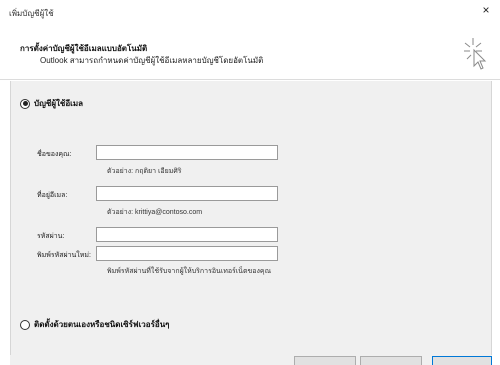 The image size is (500, 365). Describe the element at coordinates (391, 360) in the screenshot. I see `next-button` at that location.